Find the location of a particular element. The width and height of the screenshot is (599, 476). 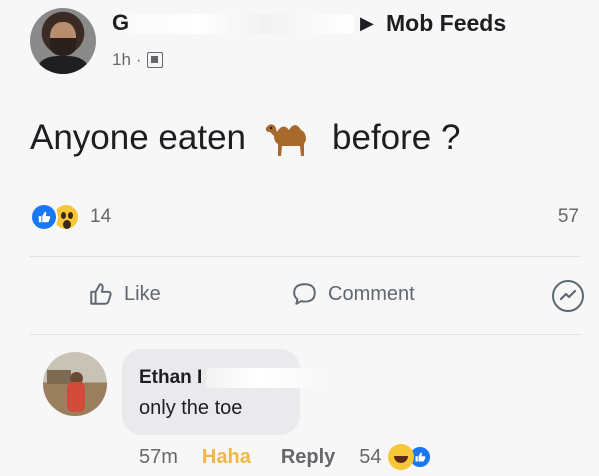

comment-author-text: Ethan I is located at coordinates (171, 377).